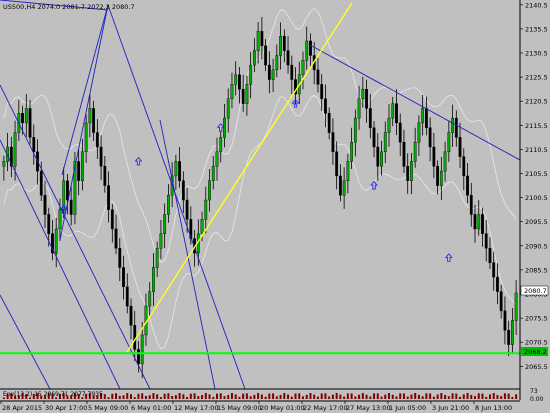 The image size is (550, 413). I want to click on time-tick-label: 22 May 17:00, so click(325, 408).